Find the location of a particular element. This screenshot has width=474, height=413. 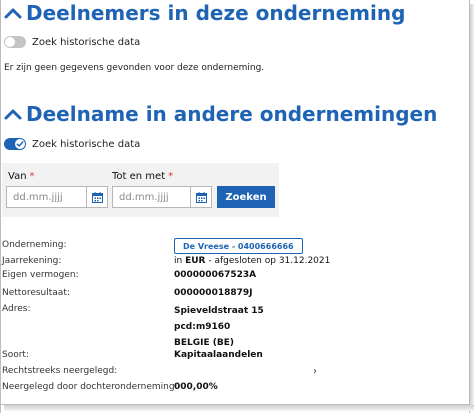

check-icon is located at coordinates (20, 144).